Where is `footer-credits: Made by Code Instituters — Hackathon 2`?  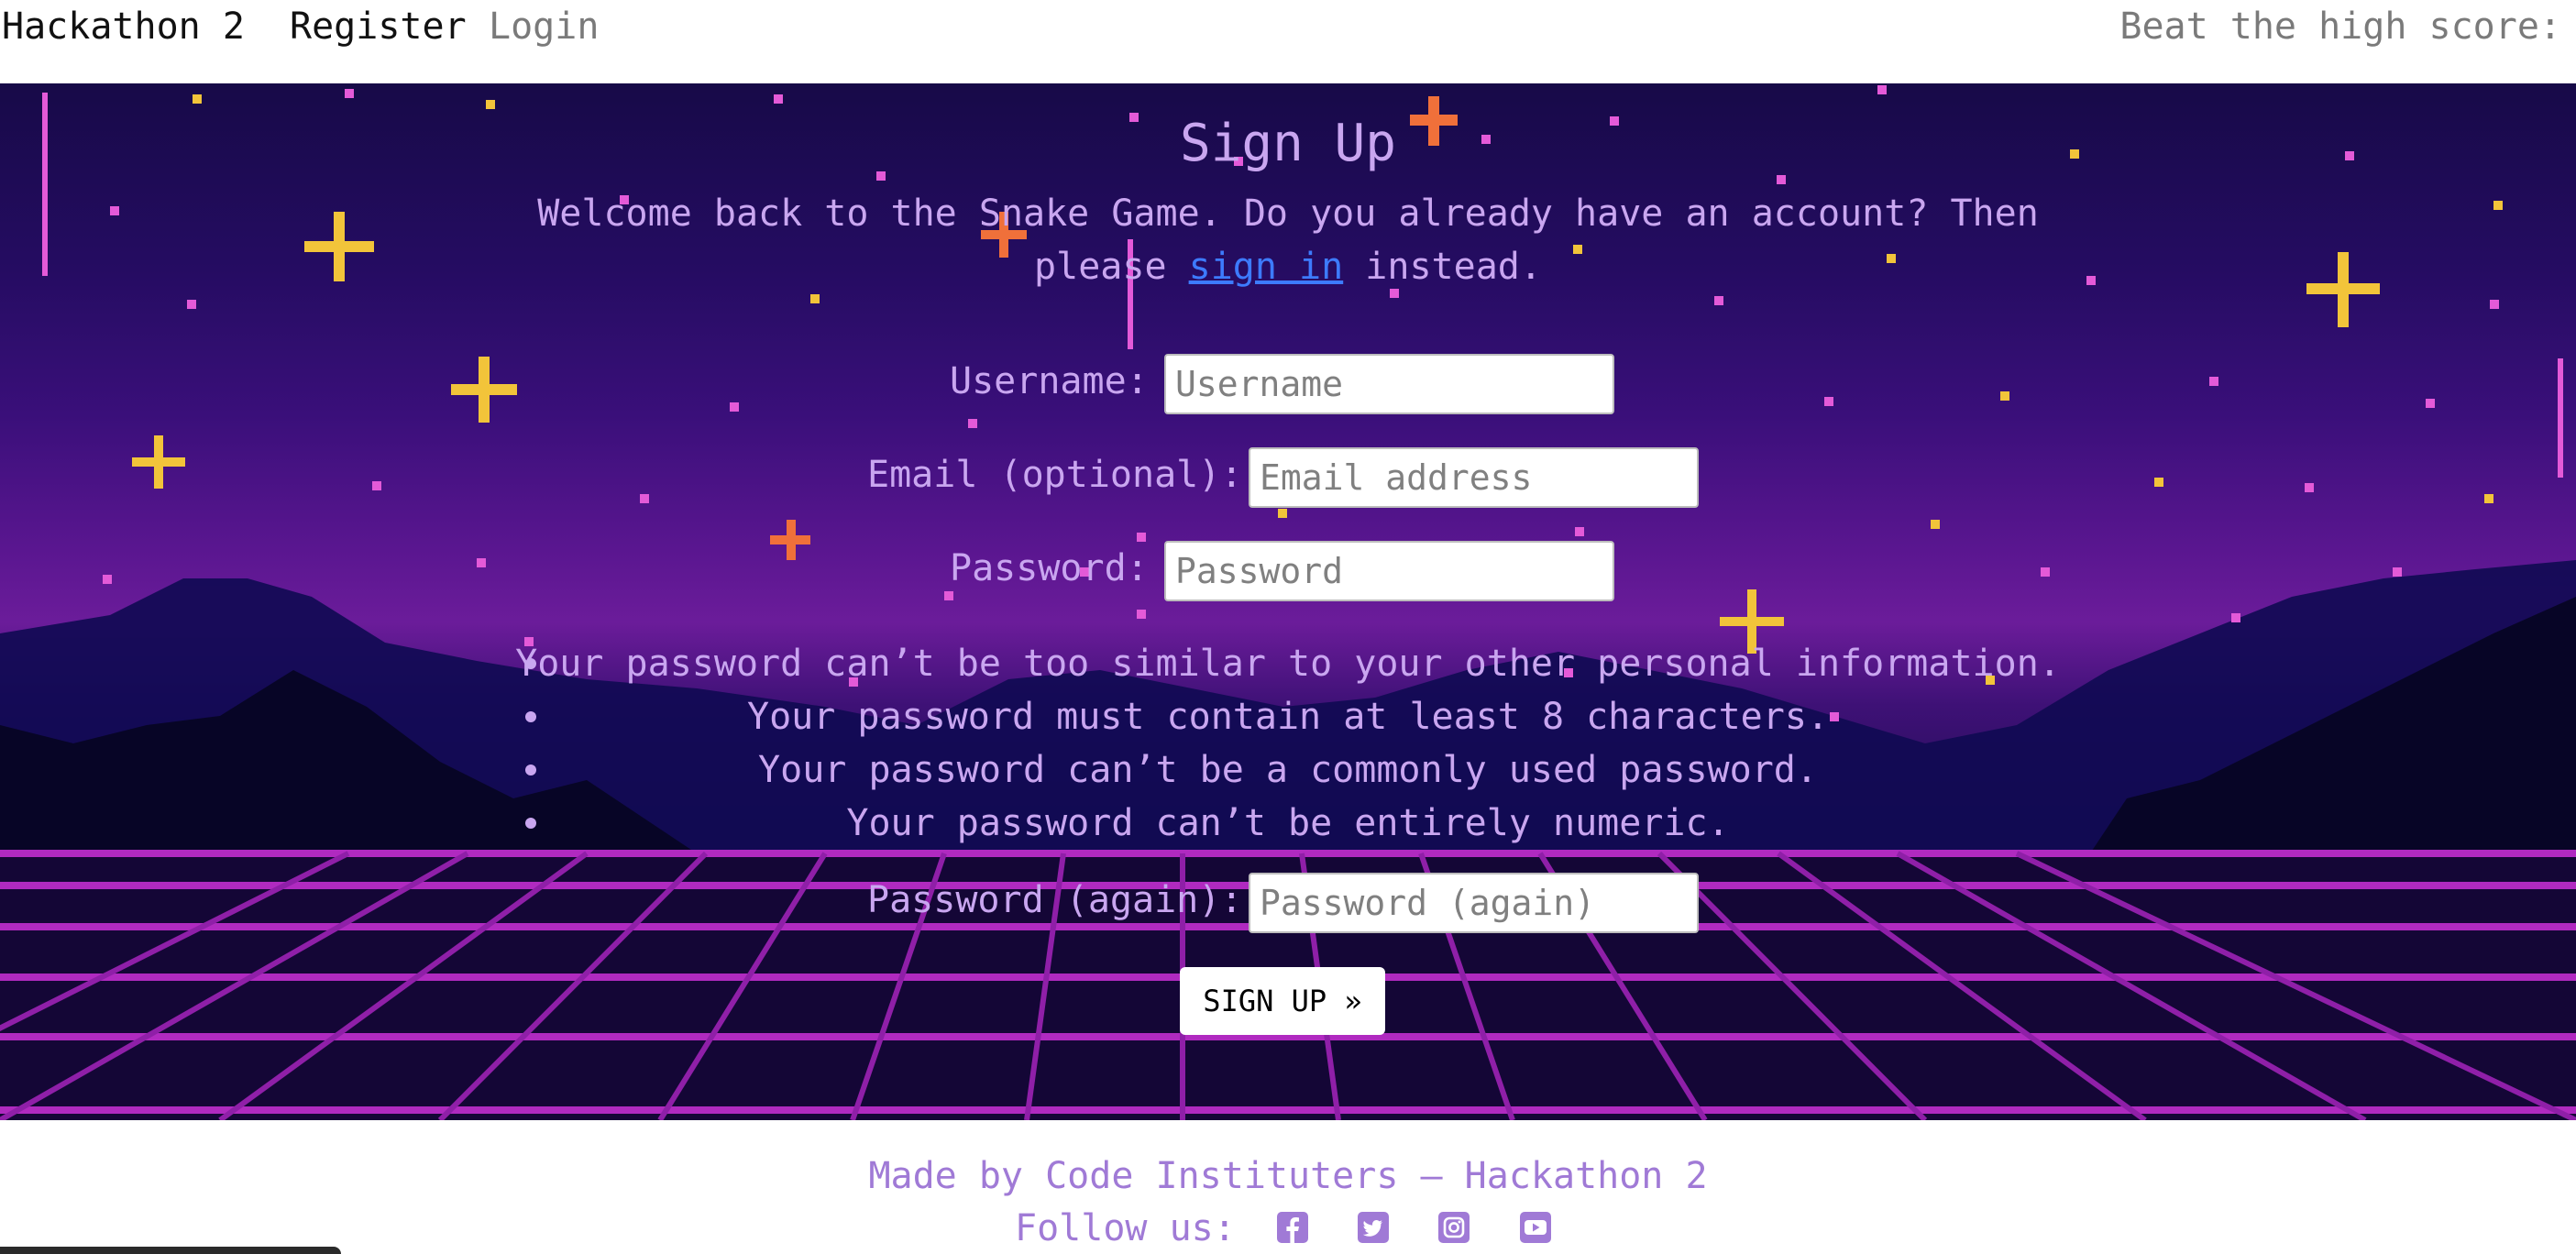
footer-credits: Made by Code Instituters — Hackathon 2 is located at coordinates (1288, 1176).